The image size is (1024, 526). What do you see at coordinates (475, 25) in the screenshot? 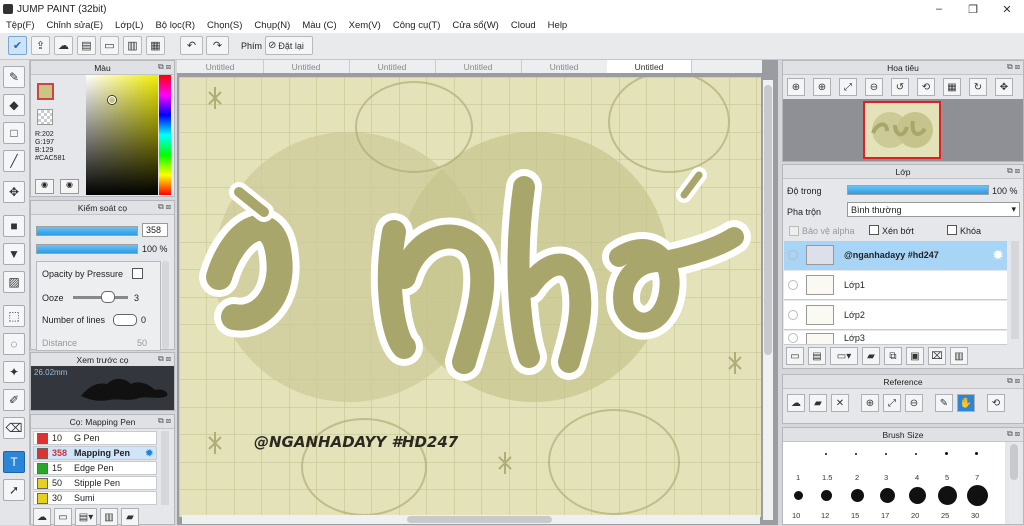
I see `menu-window: Cửa sổ(W)` at bounding box center [475, 25].